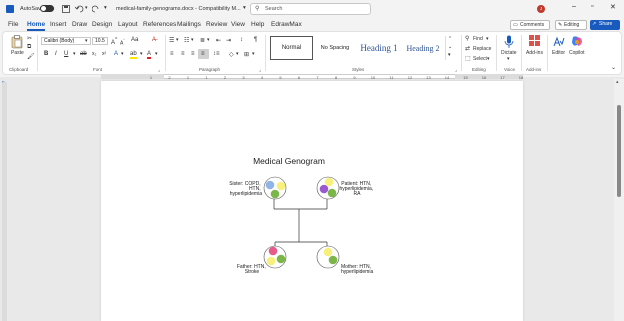 Image resolution: width=624 pixels, height=321 pixels. I want to click on multilevel-dropdown-icon: ▾, so click(208, 40).